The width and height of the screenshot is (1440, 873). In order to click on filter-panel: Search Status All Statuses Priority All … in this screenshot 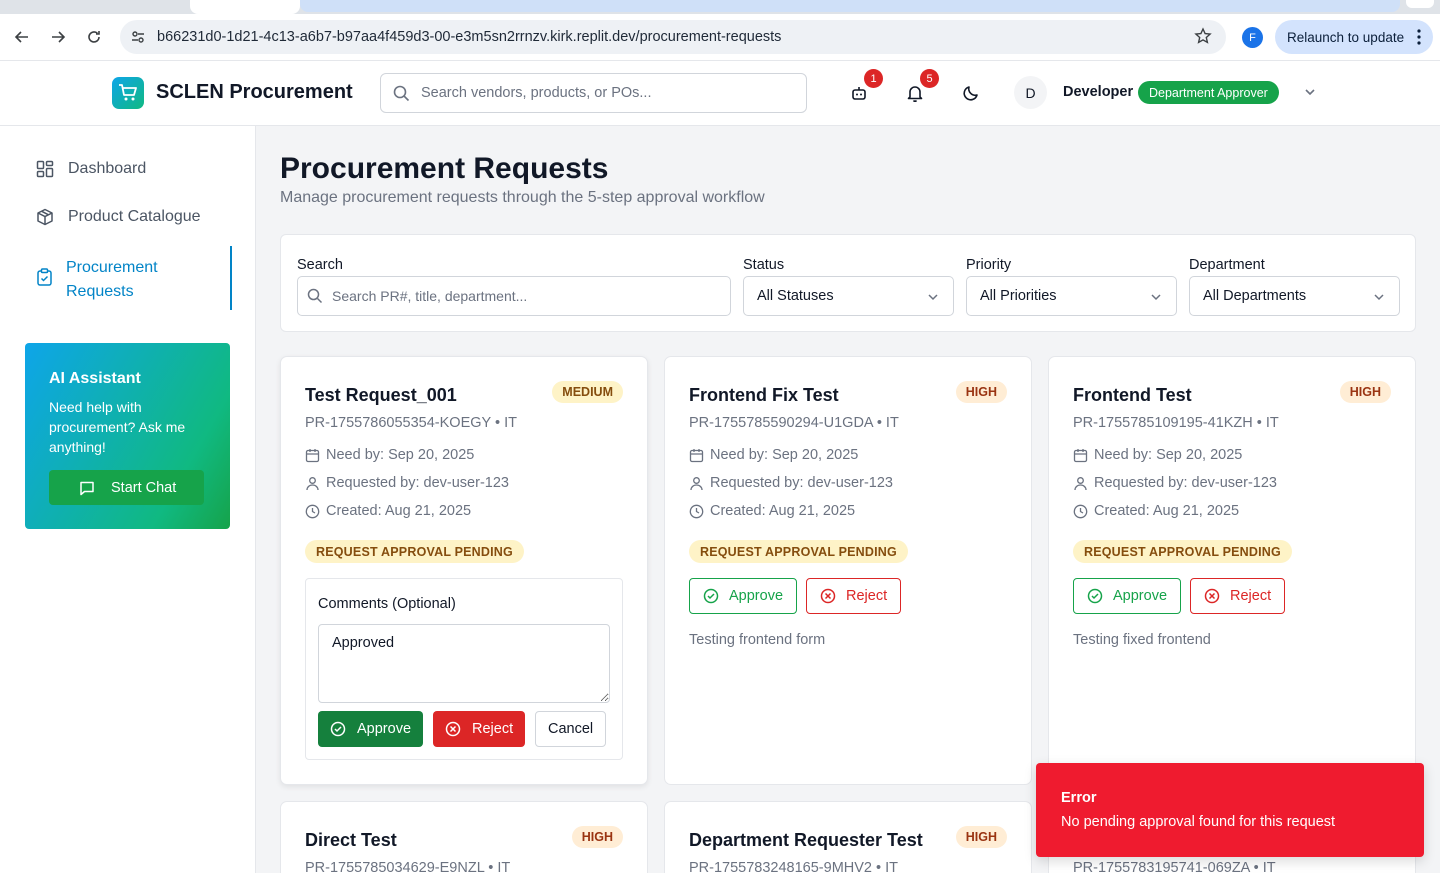, I will do `click(848, 283)`.